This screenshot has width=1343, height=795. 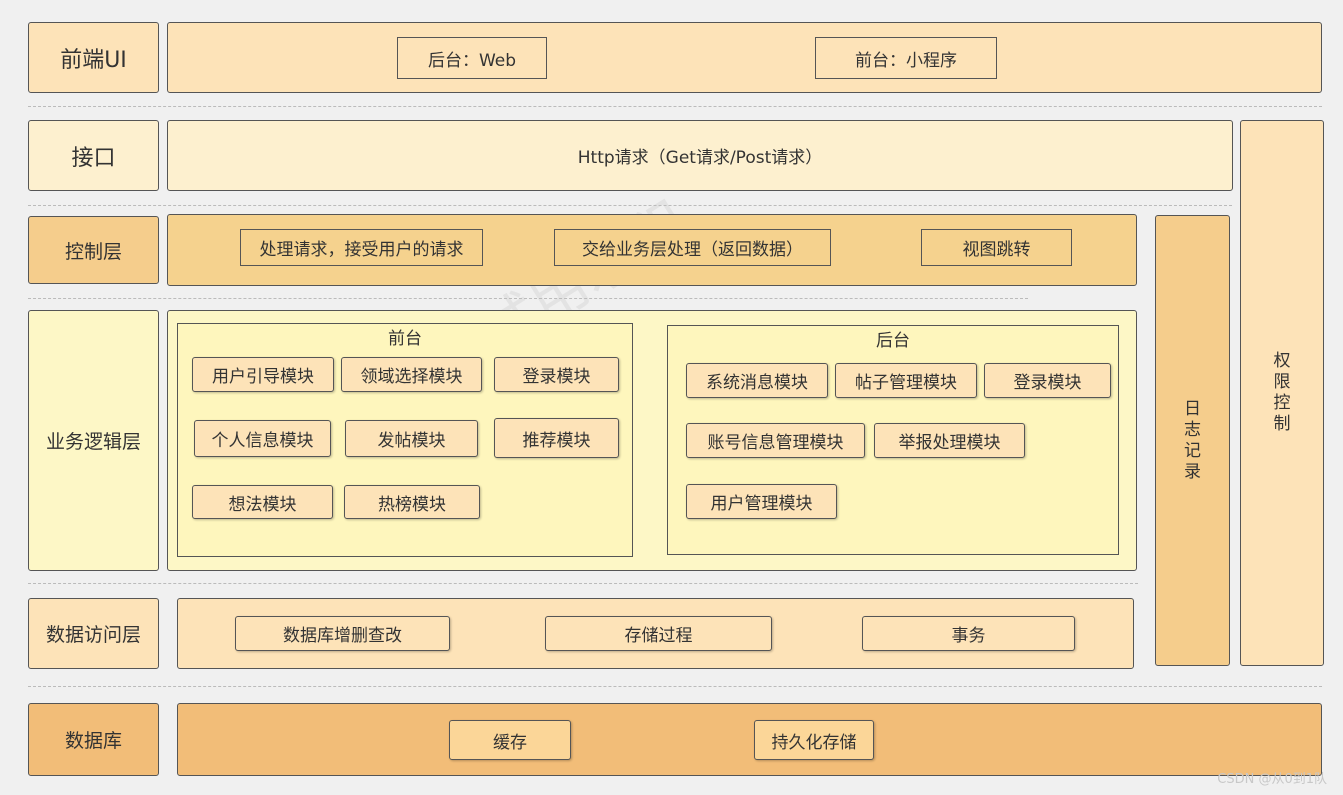 I want to click on log-char: 日, so click(x=1192, y=408).